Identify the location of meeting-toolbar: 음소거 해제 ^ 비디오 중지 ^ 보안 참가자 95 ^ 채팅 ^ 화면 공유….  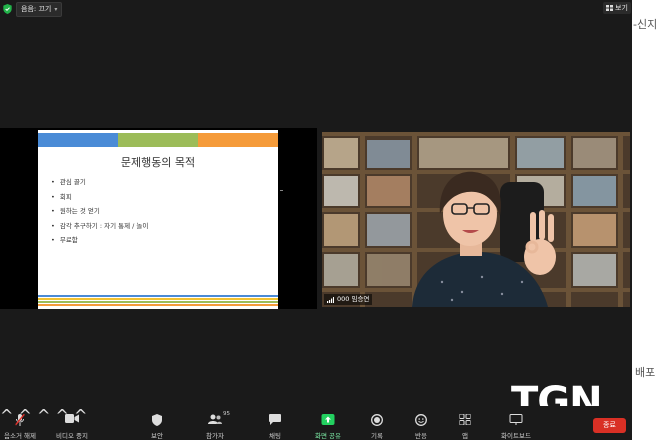
(316, 423).